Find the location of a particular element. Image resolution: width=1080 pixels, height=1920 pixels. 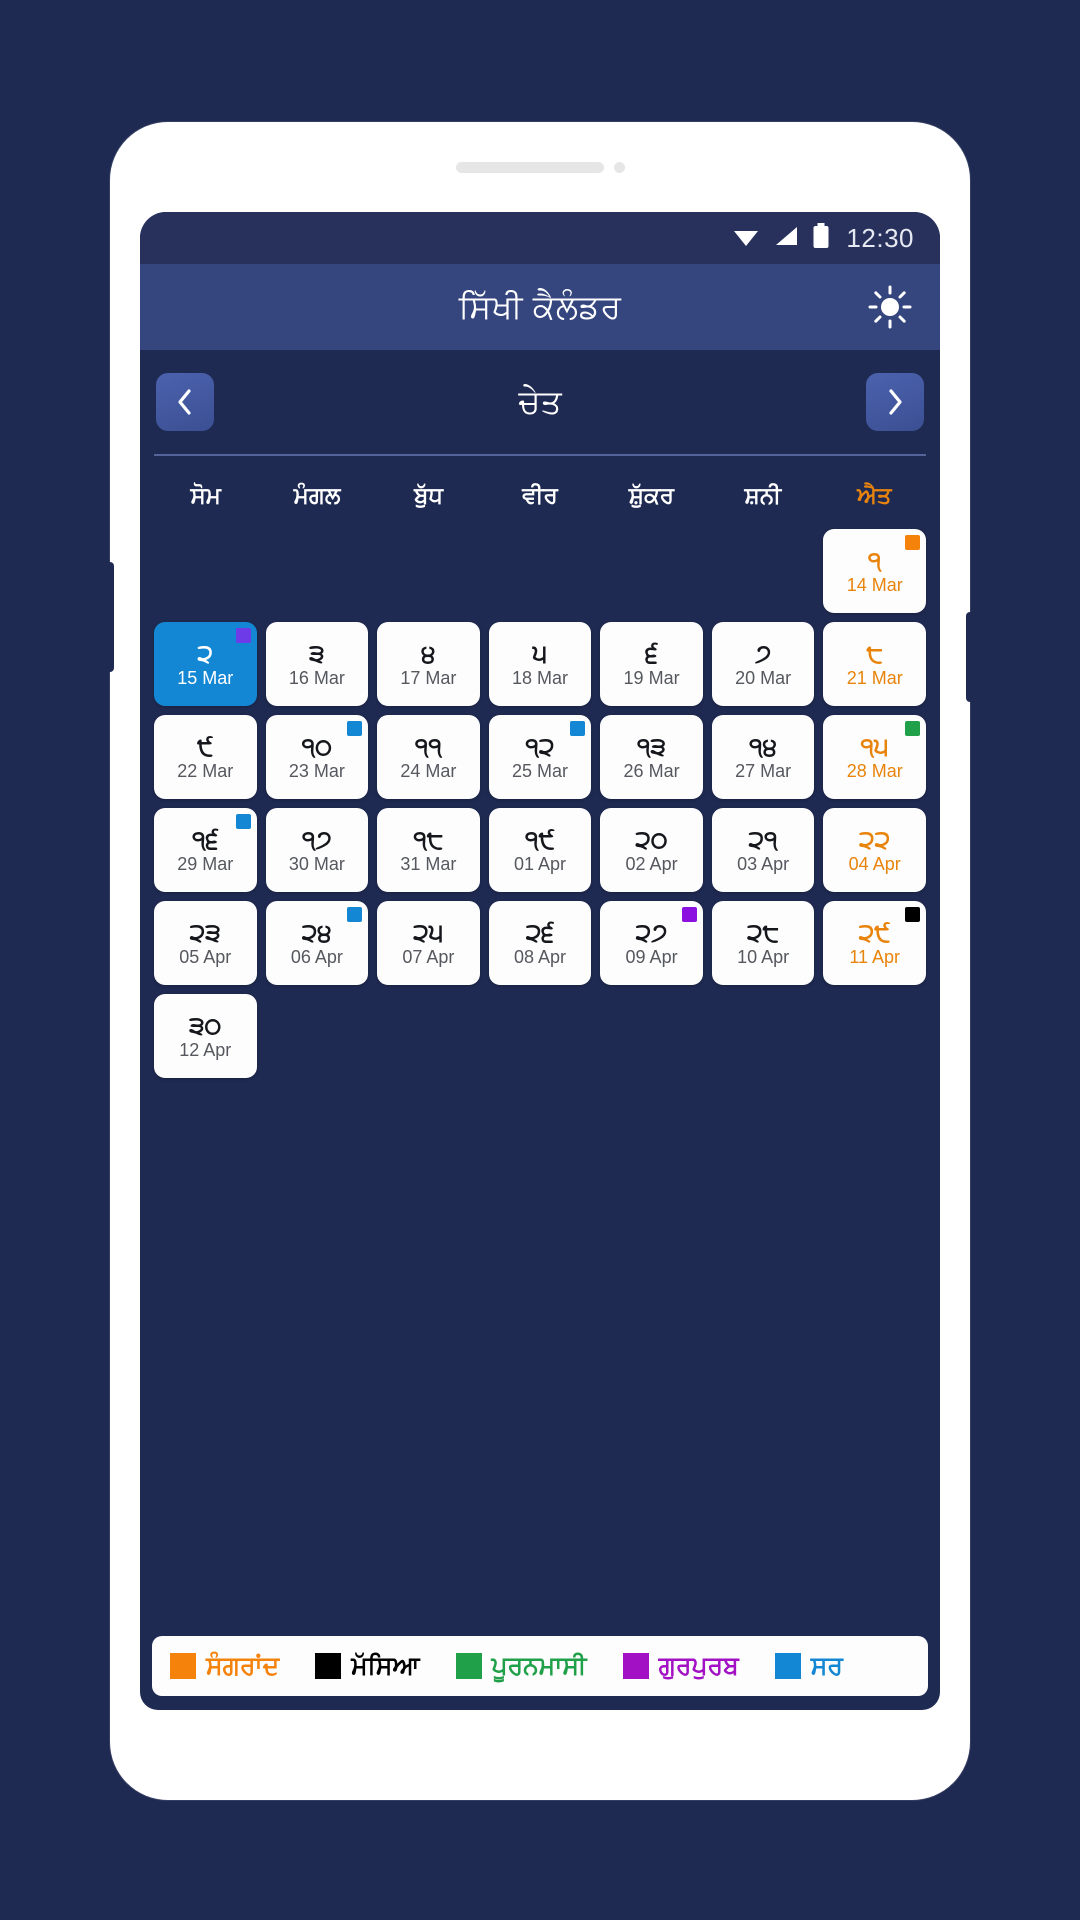

day-number-punjabi: ੨੦ is located at coordinates (651, 839).